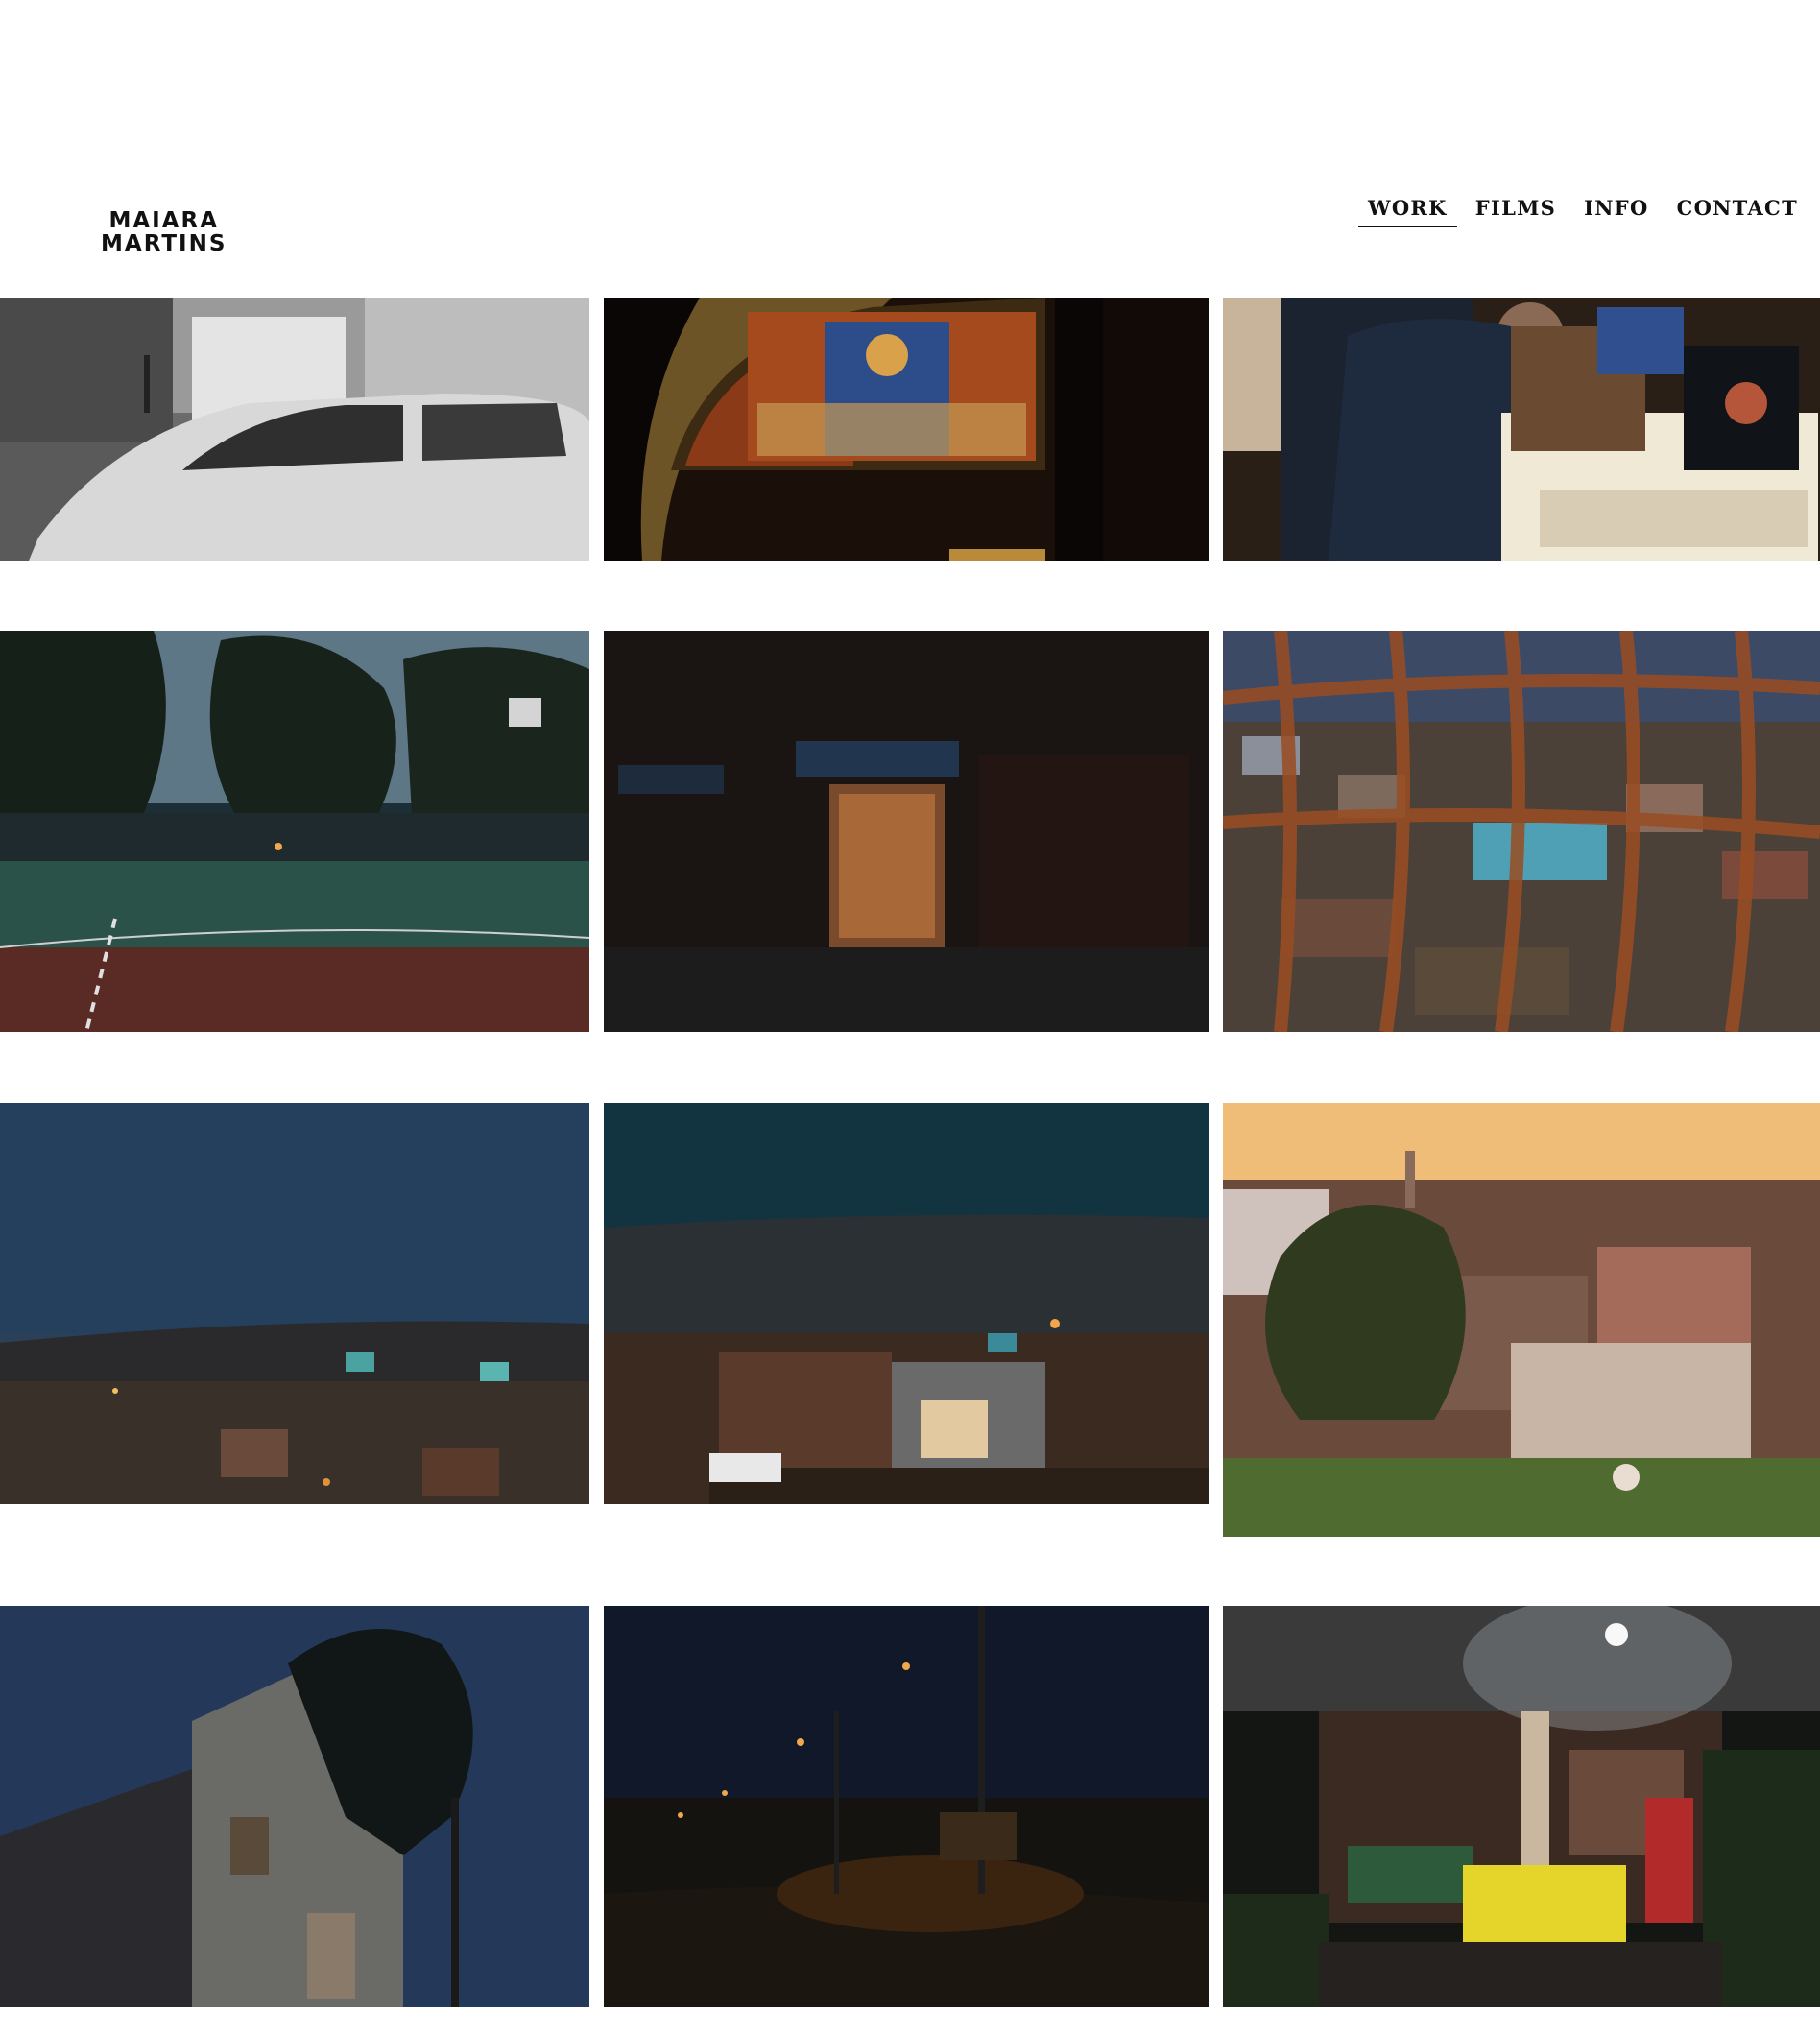 The height and width of the screenshot is (2033, 1820). I want to click on photo-sunset-hillside-couple, so click(1522, 1320).